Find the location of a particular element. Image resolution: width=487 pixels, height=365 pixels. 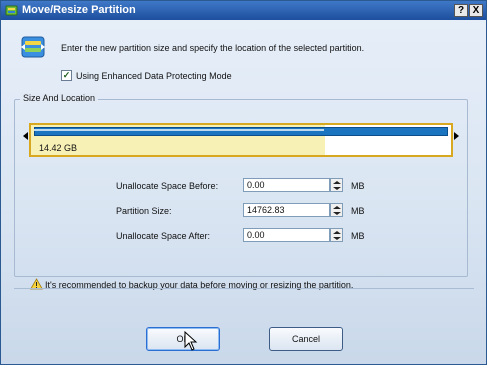

unallocated-after-input: 0.00 is located at coordinates (286, 235).